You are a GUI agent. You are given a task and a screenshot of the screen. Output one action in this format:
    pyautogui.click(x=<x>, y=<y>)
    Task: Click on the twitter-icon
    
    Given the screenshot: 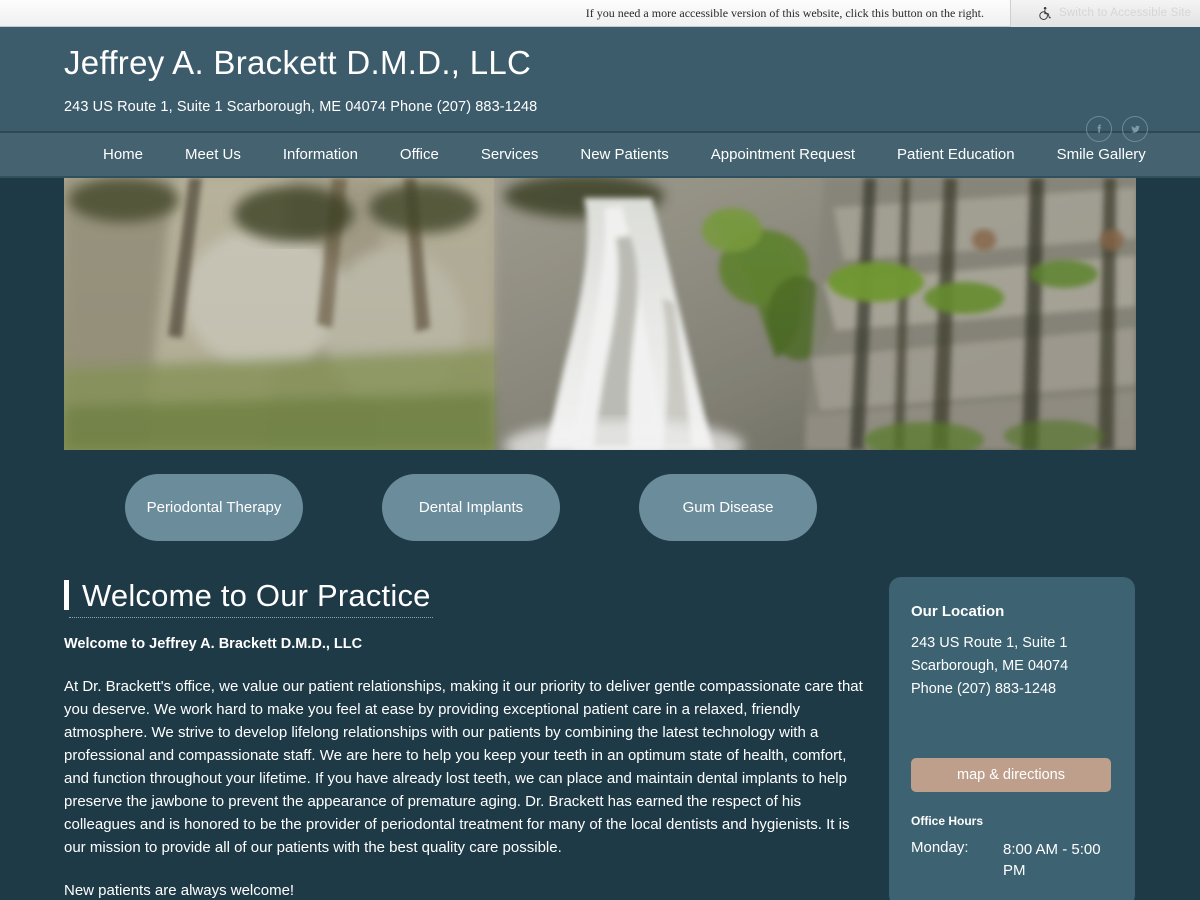 What is the action you would take?
    pyautogui.click(x=1135, y=129)
    